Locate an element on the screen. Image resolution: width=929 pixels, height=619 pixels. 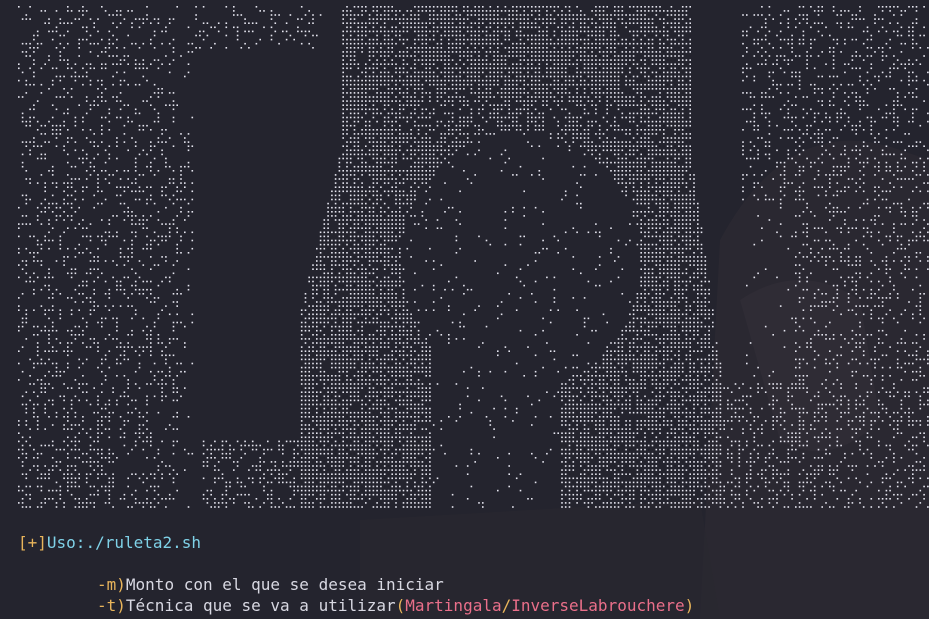
option-flag: -t) is located at coordinates (111, 605).